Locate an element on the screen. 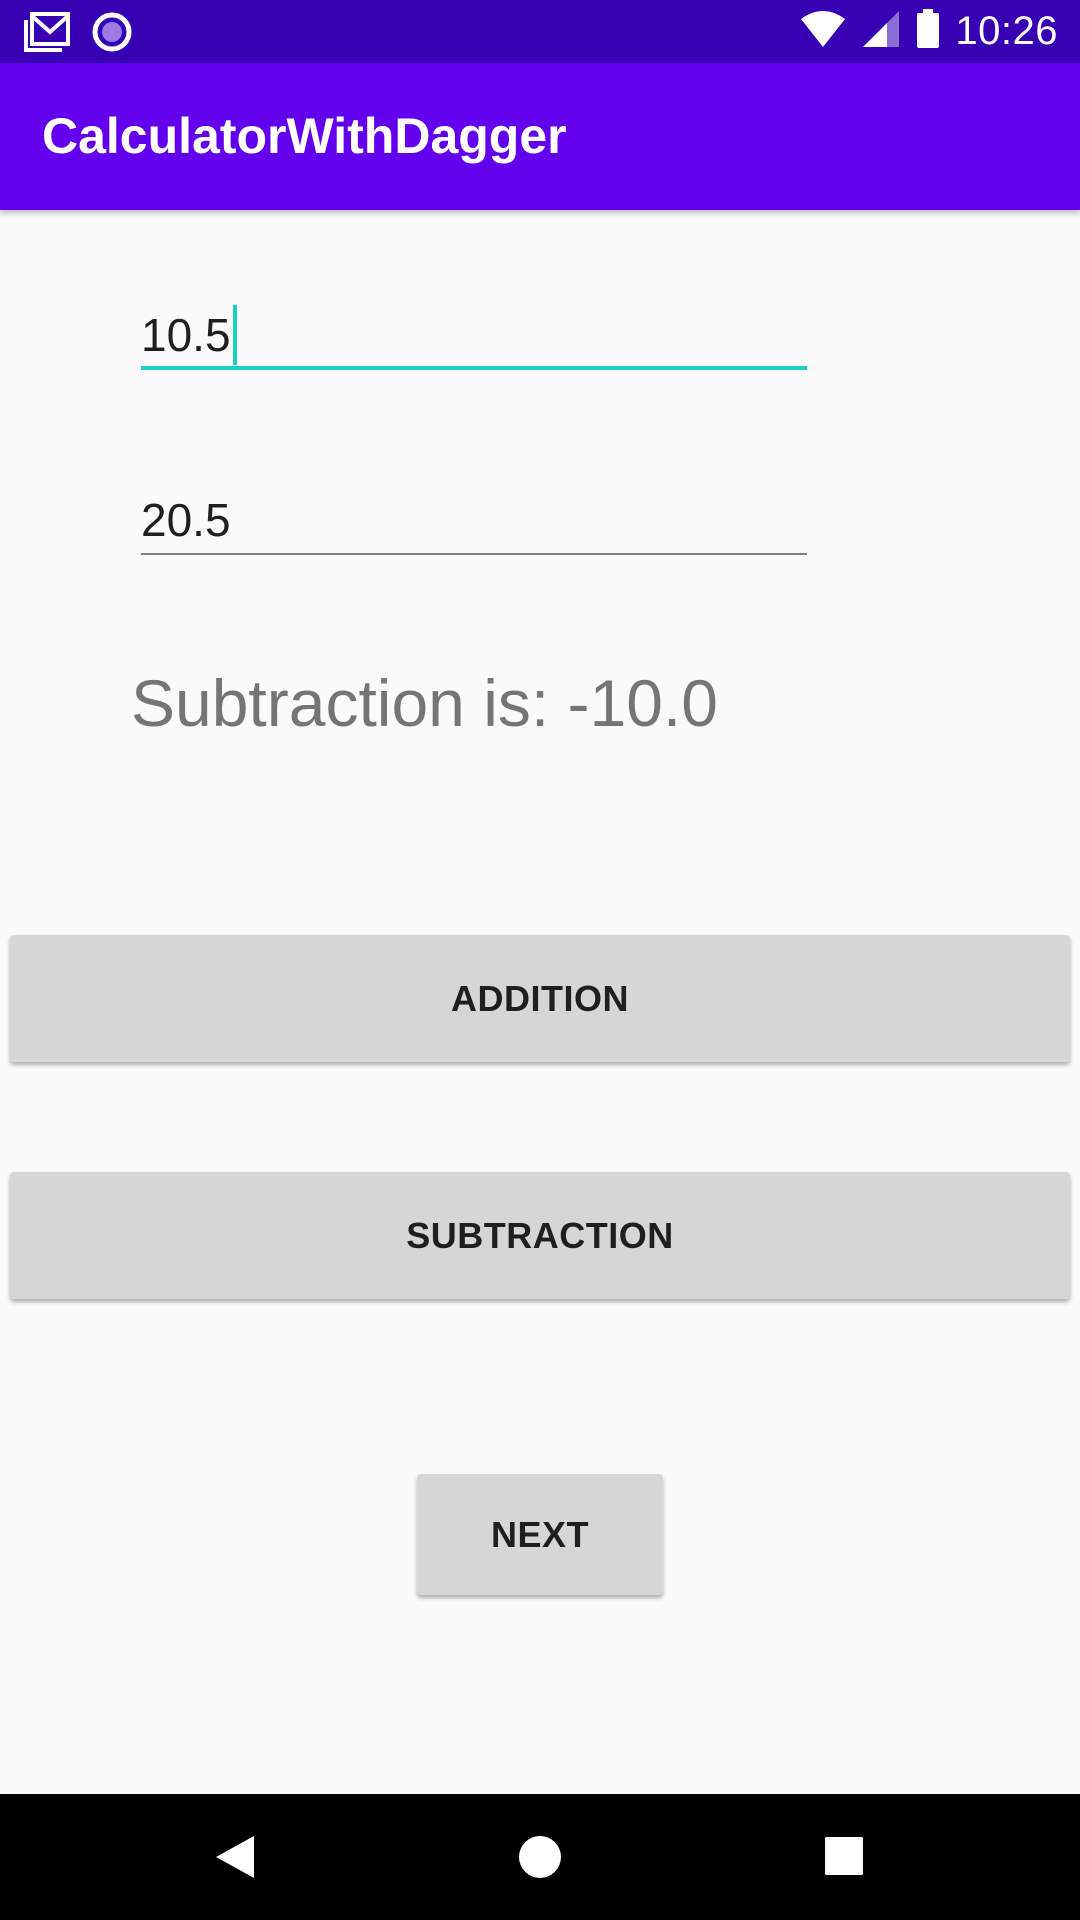 The image size is (1080, 1920). first-number-input: 10.5 is located at coordinates (474, 335).